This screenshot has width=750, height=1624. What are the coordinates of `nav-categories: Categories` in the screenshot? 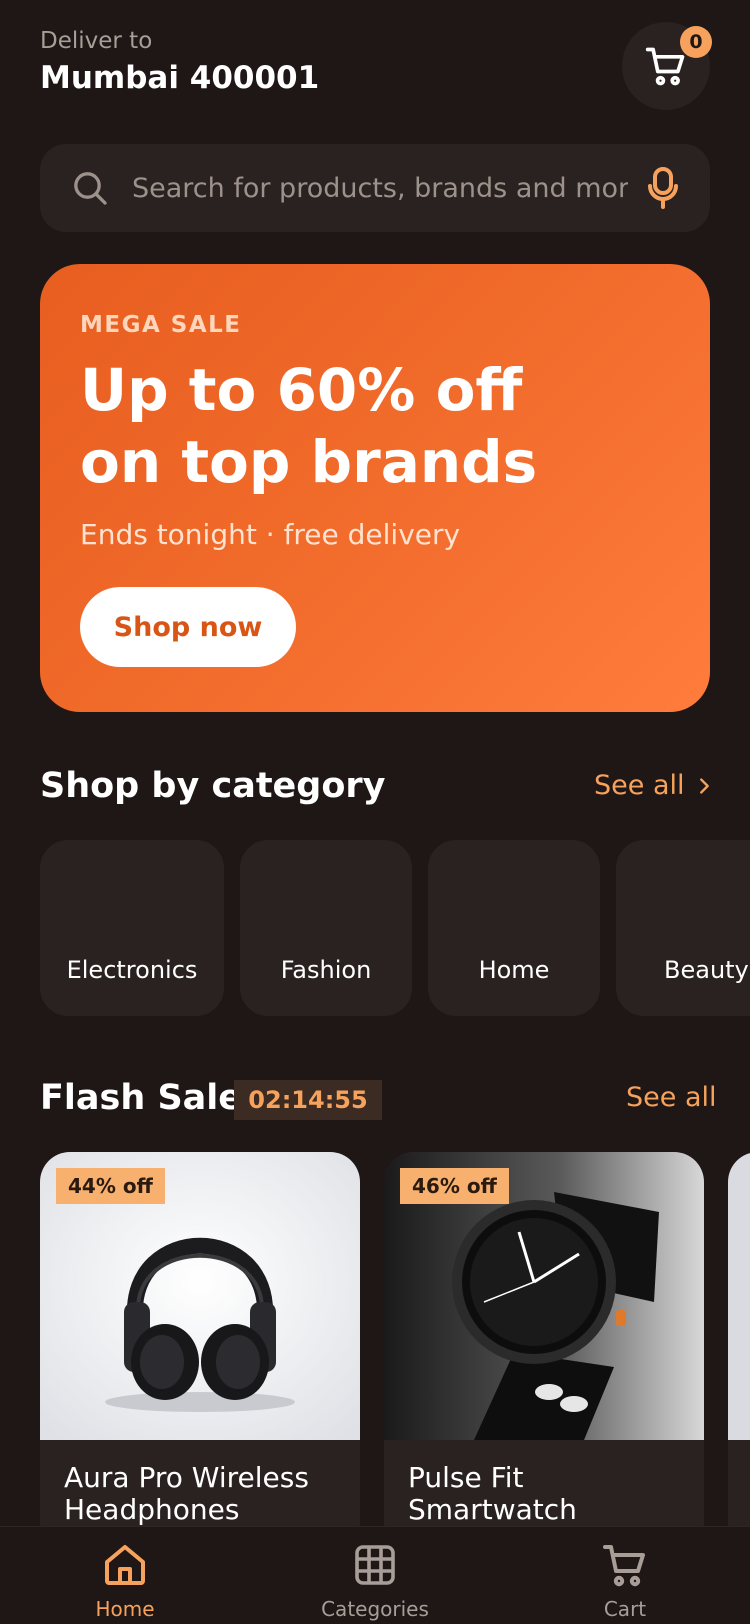 It's located at (375, 1581).